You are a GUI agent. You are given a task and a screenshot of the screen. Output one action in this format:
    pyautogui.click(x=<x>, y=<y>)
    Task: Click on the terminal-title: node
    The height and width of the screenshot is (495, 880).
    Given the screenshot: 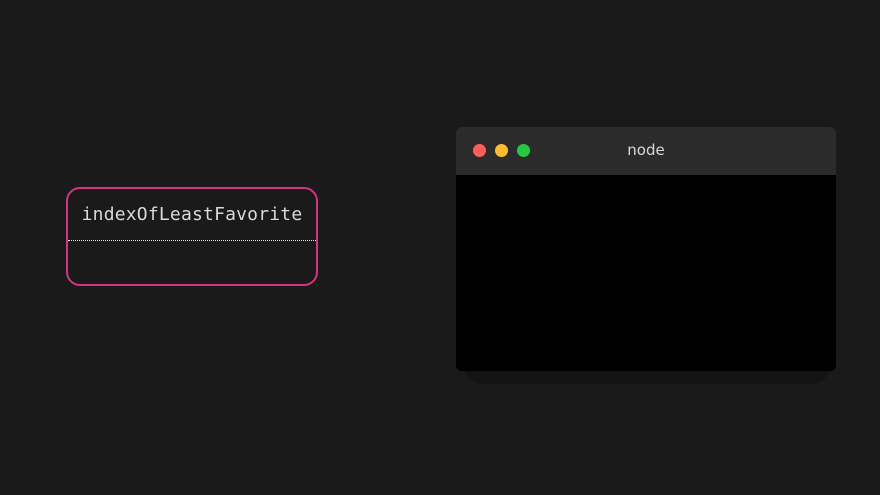 What is the action you would take?
    pyautogui.click(x=646, y=150)
    